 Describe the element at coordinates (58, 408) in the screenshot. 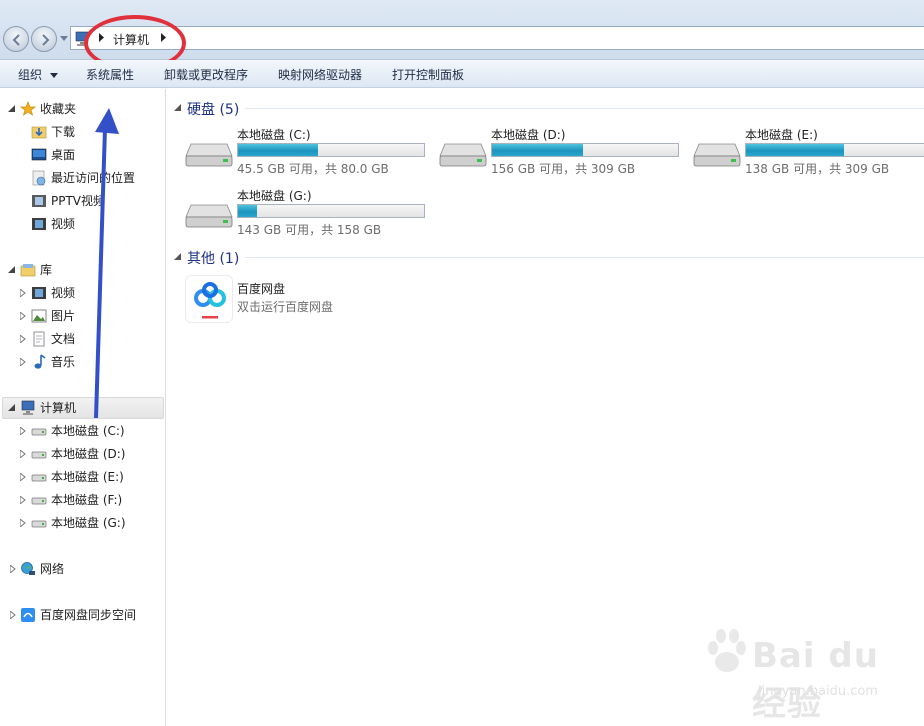

I see `sidebar-computer-label: 计算机` at that location.